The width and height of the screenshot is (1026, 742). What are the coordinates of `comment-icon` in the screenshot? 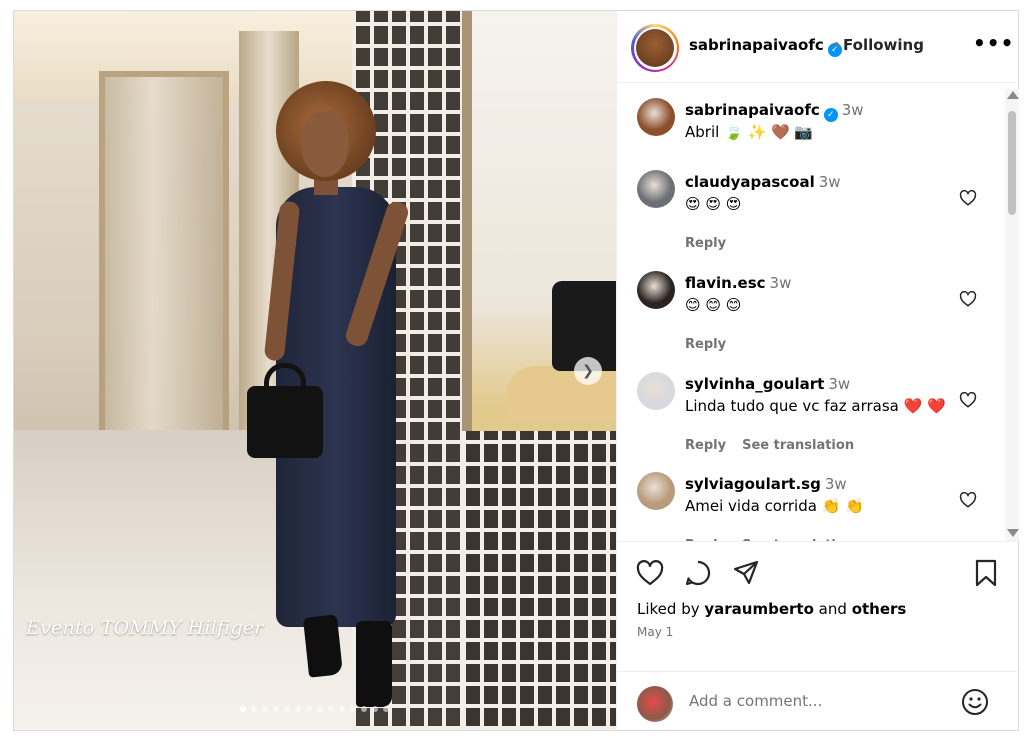 It's located at (698, 573).